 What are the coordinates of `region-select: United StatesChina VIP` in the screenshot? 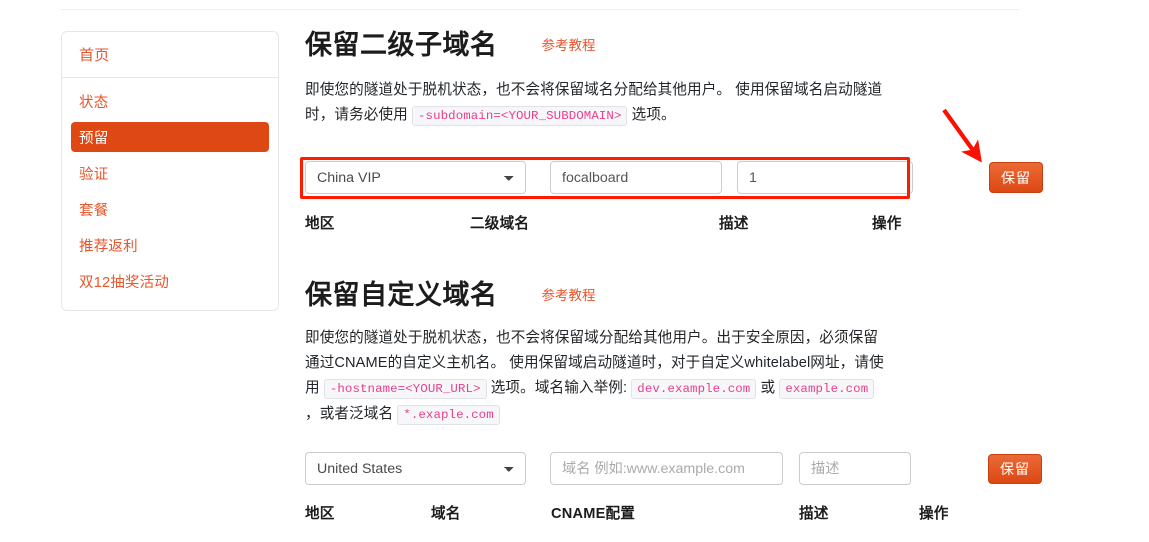 It's located at (415, 468).